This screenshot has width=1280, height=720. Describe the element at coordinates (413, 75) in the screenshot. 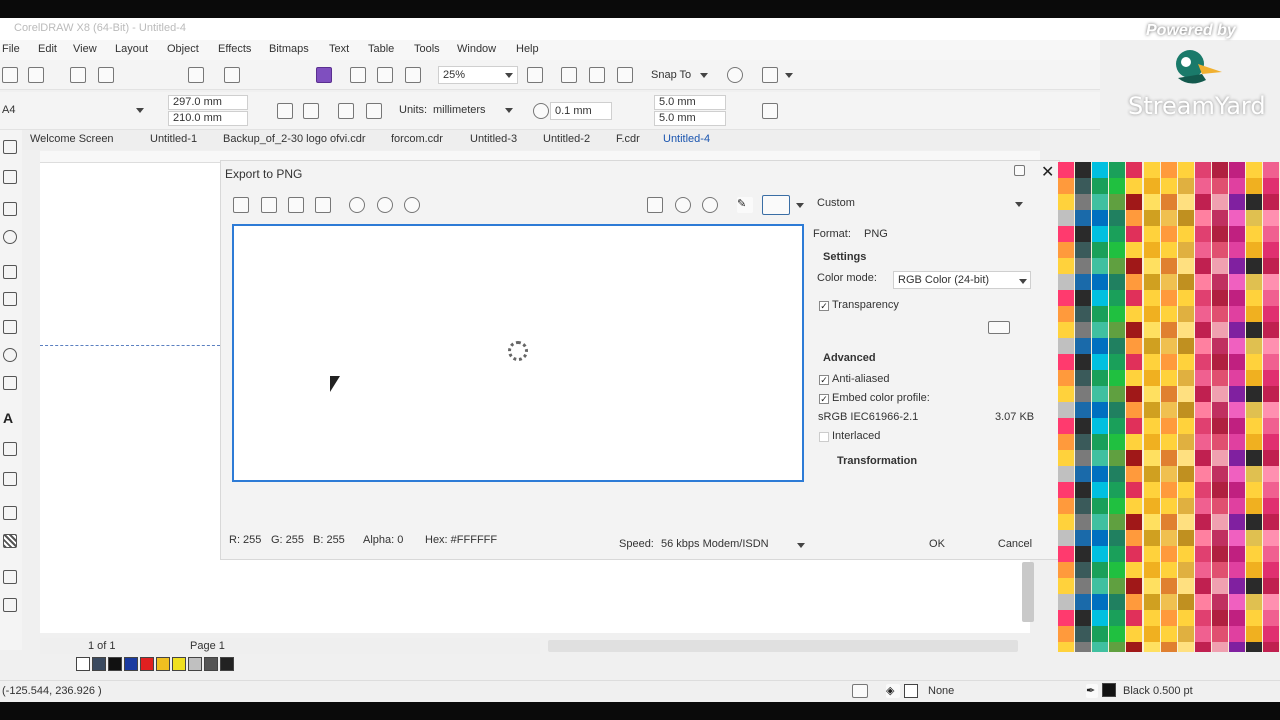

I see `publish-pdf-icon` at that location.